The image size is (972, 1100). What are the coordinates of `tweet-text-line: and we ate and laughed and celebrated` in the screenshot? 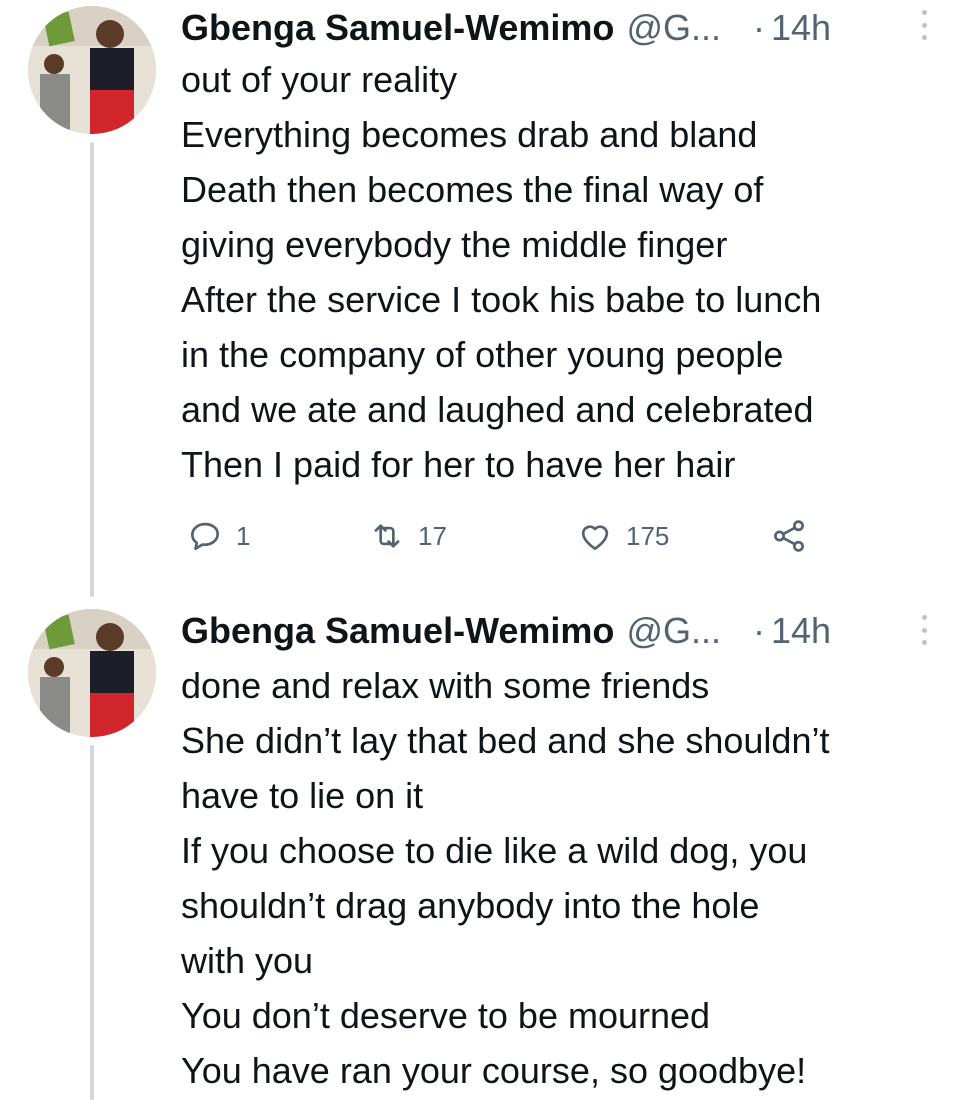 It's located at (497, 409).